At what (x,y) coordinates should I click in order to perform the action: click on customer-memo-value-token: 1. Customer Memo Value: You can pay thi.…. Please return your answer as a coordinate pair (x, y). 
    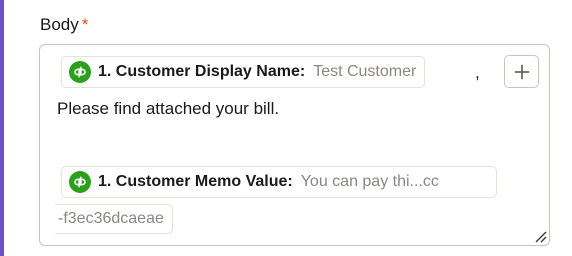
    Looking at the image, I should click on (279, 182).